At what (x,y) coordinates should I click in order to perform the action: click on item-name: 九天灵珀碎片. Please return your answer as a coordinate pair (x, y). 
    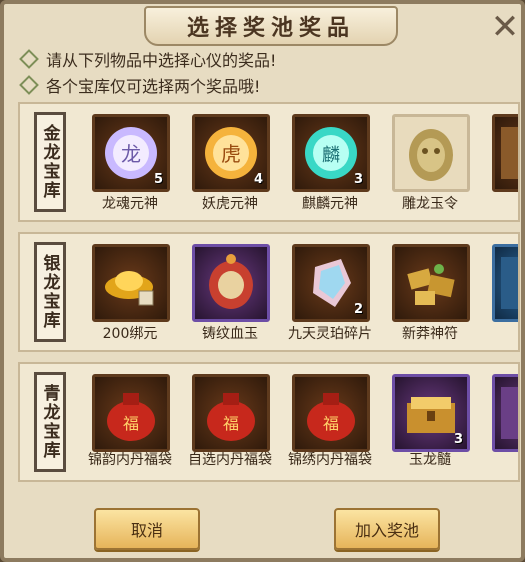
    Looking at the image, I should click on (330, 334).